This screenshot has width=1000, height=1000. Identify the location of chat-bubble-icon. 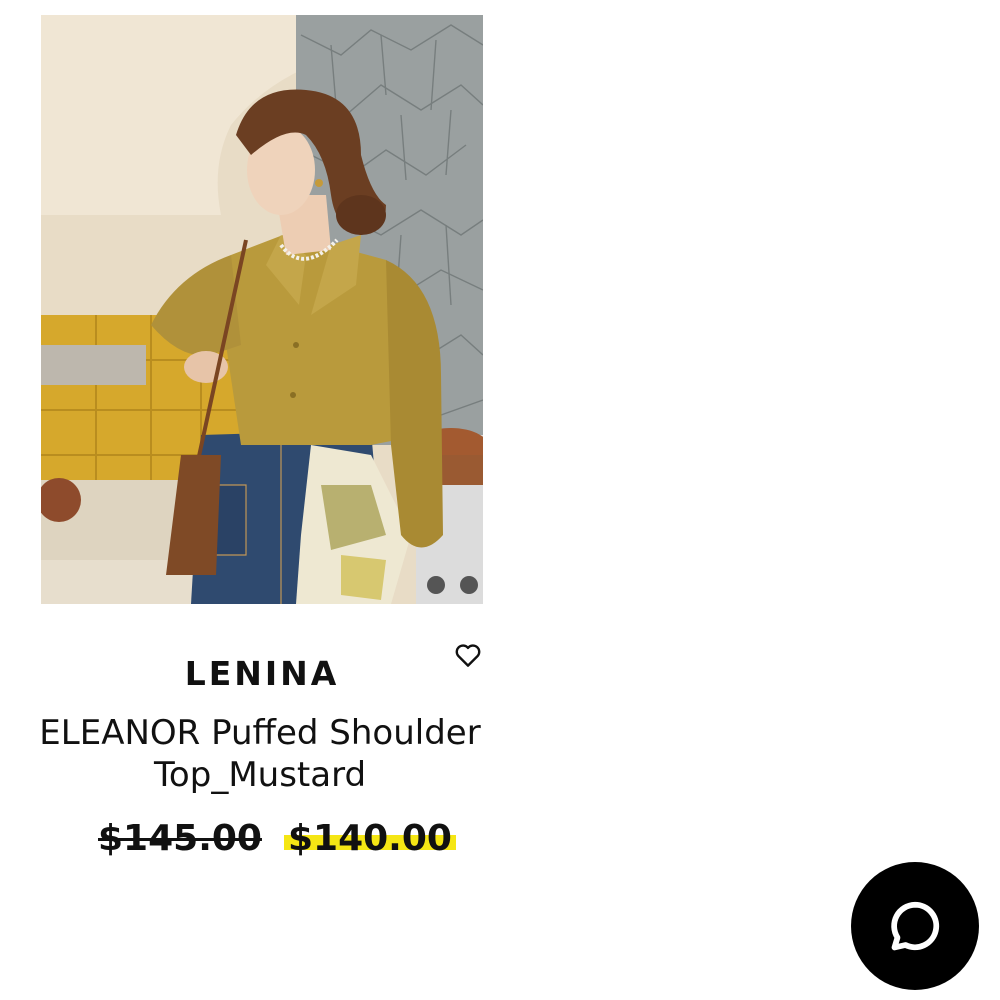
(915, 926).